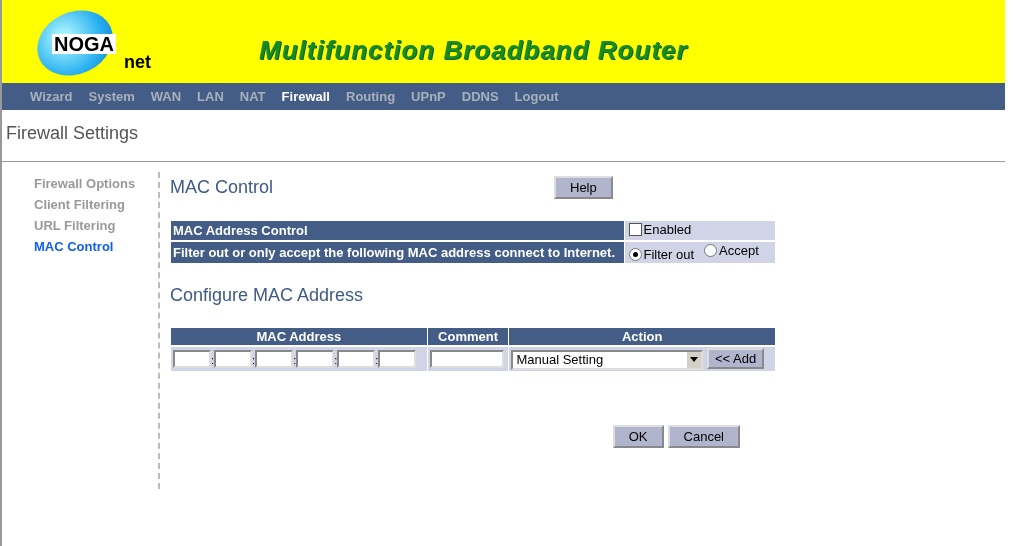 This screenshot has height=546, width=1022. What do you see at coordinates (397, 252) in the screenshot?
I see `row-label: Filter out or only accept the following MAC address connect to Internet.` at bounding box center [397, 252].